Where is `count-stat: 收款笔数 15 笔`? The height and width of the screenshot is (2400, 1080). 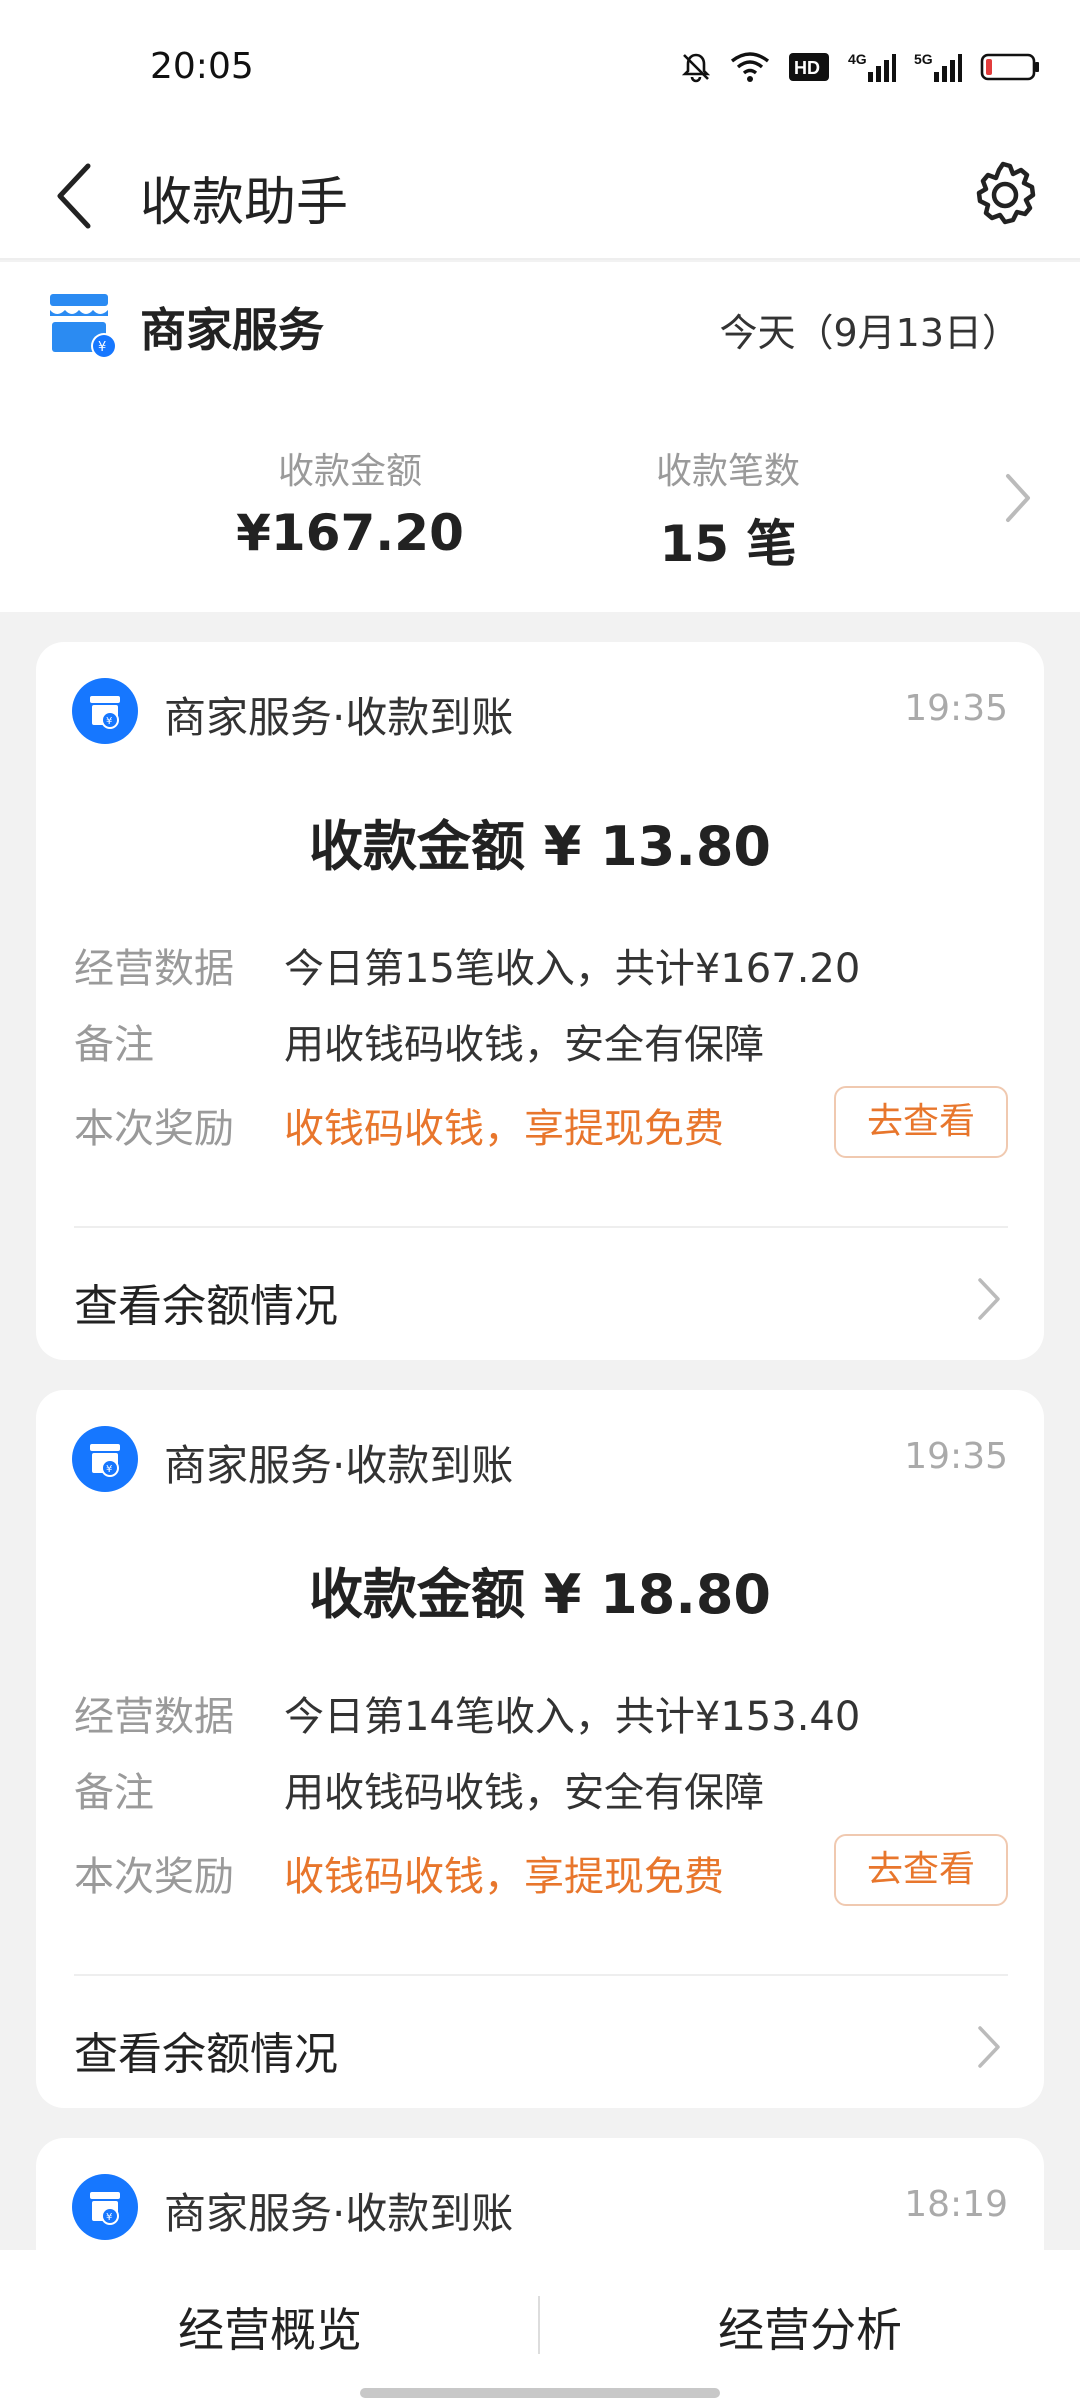
count-stat: 收款笔数 15 笔 is located at coordinates (728, 509).